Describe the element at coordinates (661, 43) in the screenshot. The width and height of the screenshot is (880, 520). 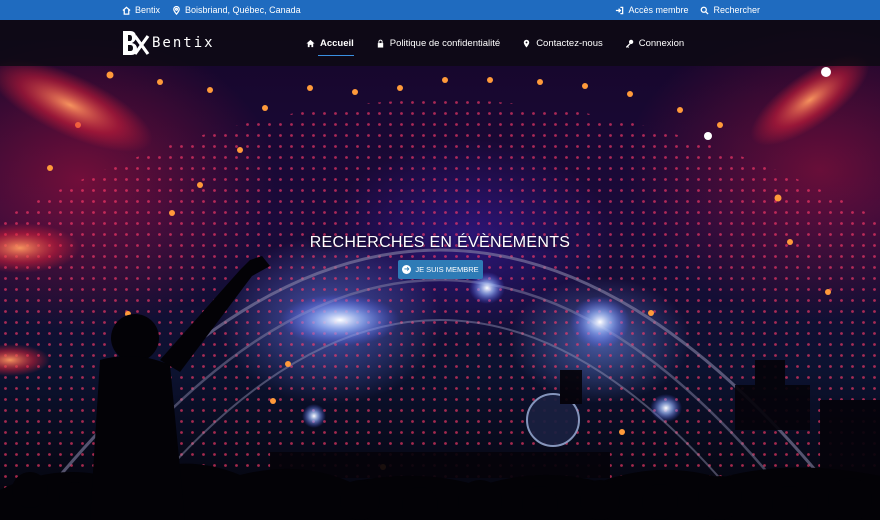
I see `nav-label: Connexion` at that location.